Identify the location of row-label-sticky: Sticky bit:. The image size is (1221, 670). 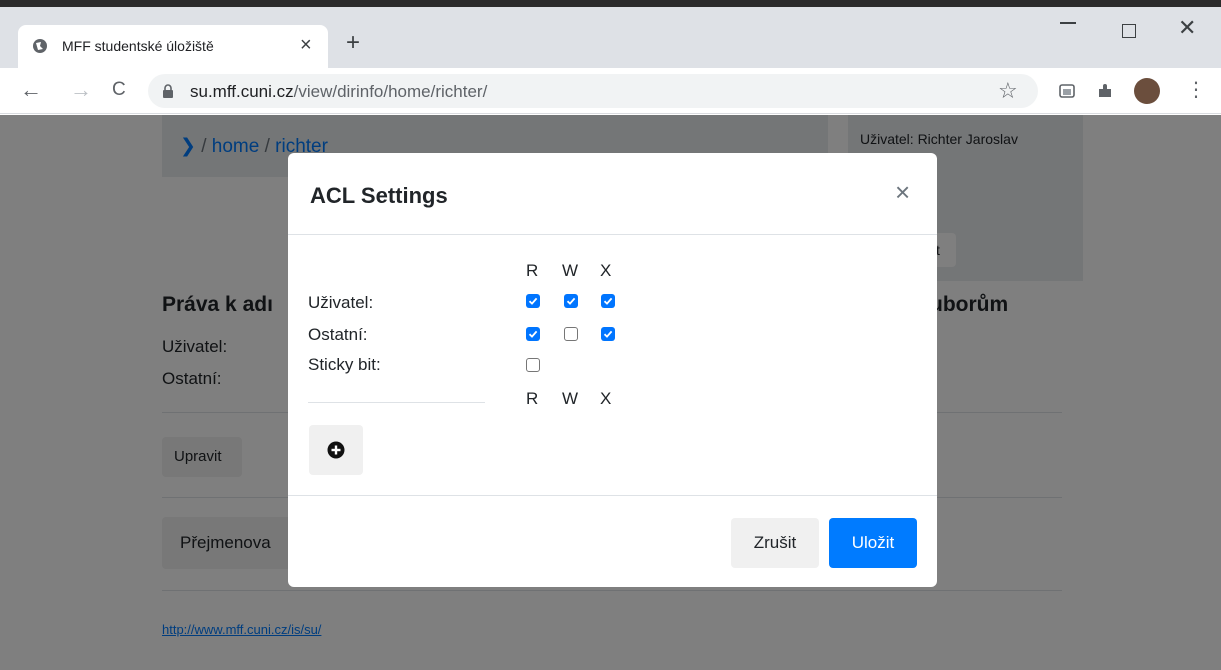
(344, 364).